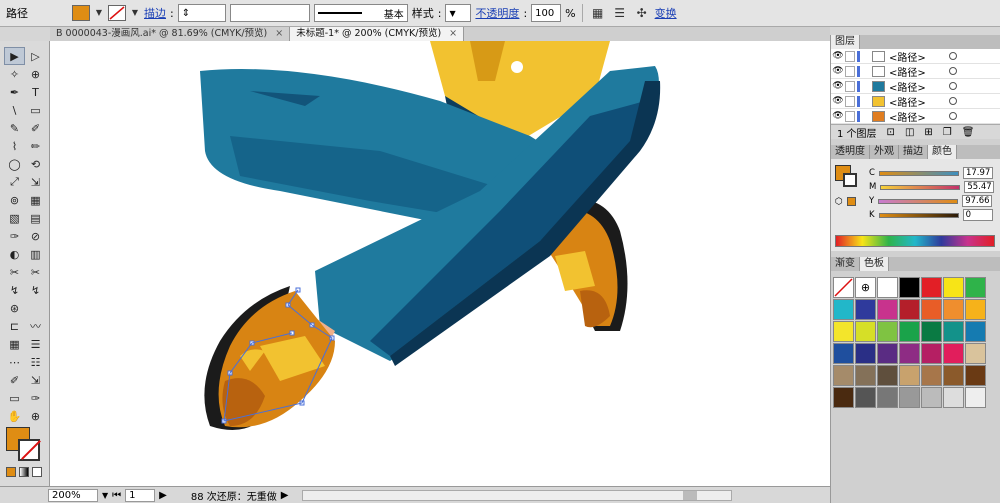  Describe the element at coordinates (14, 182) in the screenshot. I see `tool-14-icon: ⤢` at that location.